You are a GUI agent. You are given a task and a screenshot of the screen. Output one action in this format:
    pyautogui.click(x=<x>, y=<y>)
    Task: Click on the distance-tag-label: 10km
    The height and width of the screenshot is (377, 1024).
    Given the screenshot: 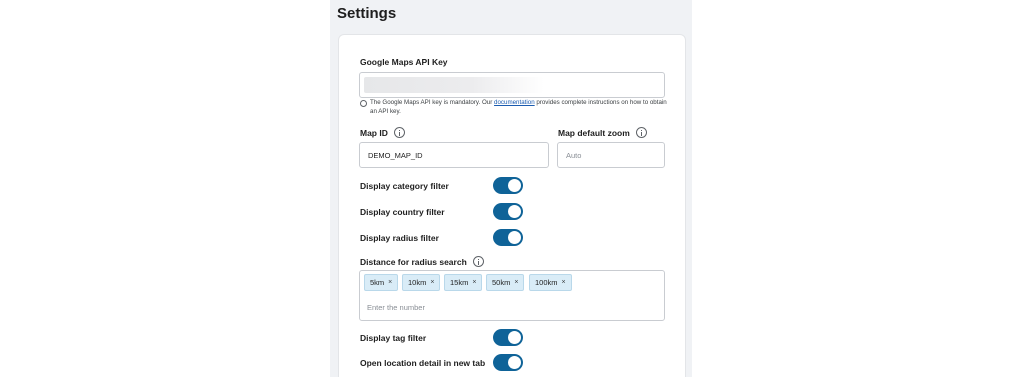 What is the action you would take?
    pyautogui.click(x=417, y=282)
    